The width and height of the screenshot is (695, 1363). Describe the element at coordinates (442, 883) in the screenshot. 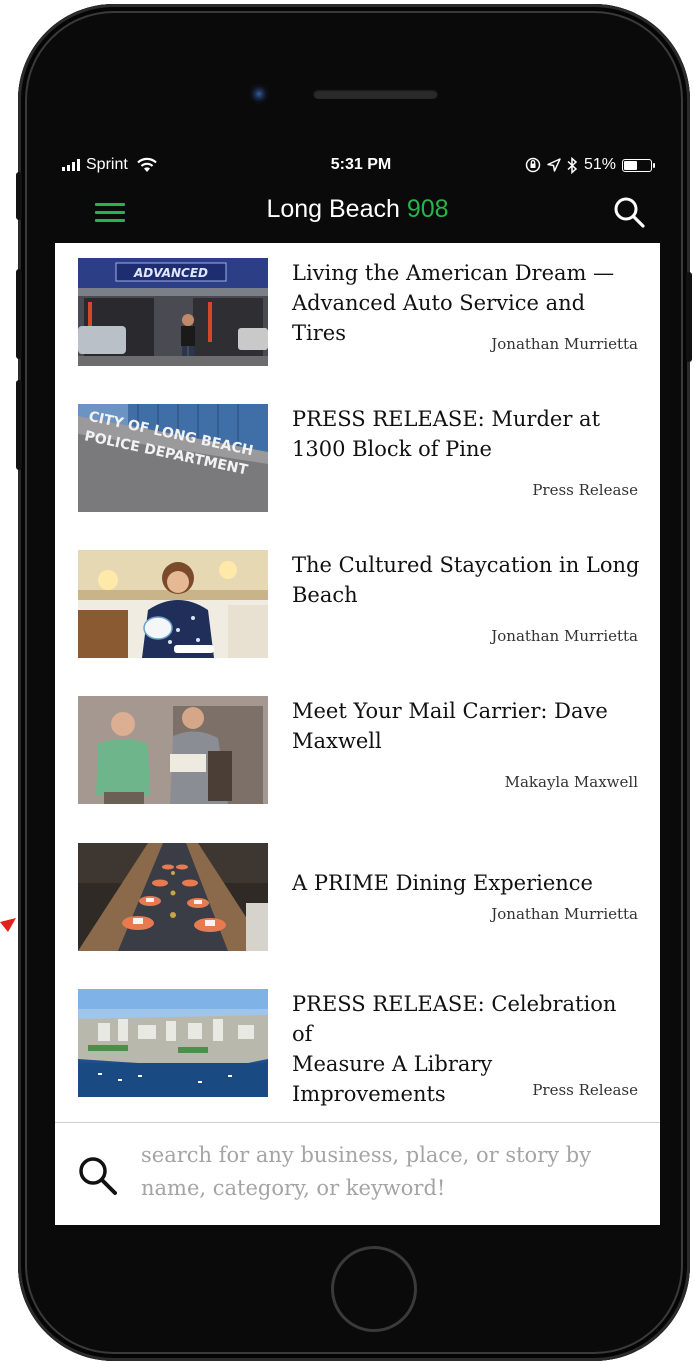

I see `article-title-line: A PRIME Dining Experience` at that location.